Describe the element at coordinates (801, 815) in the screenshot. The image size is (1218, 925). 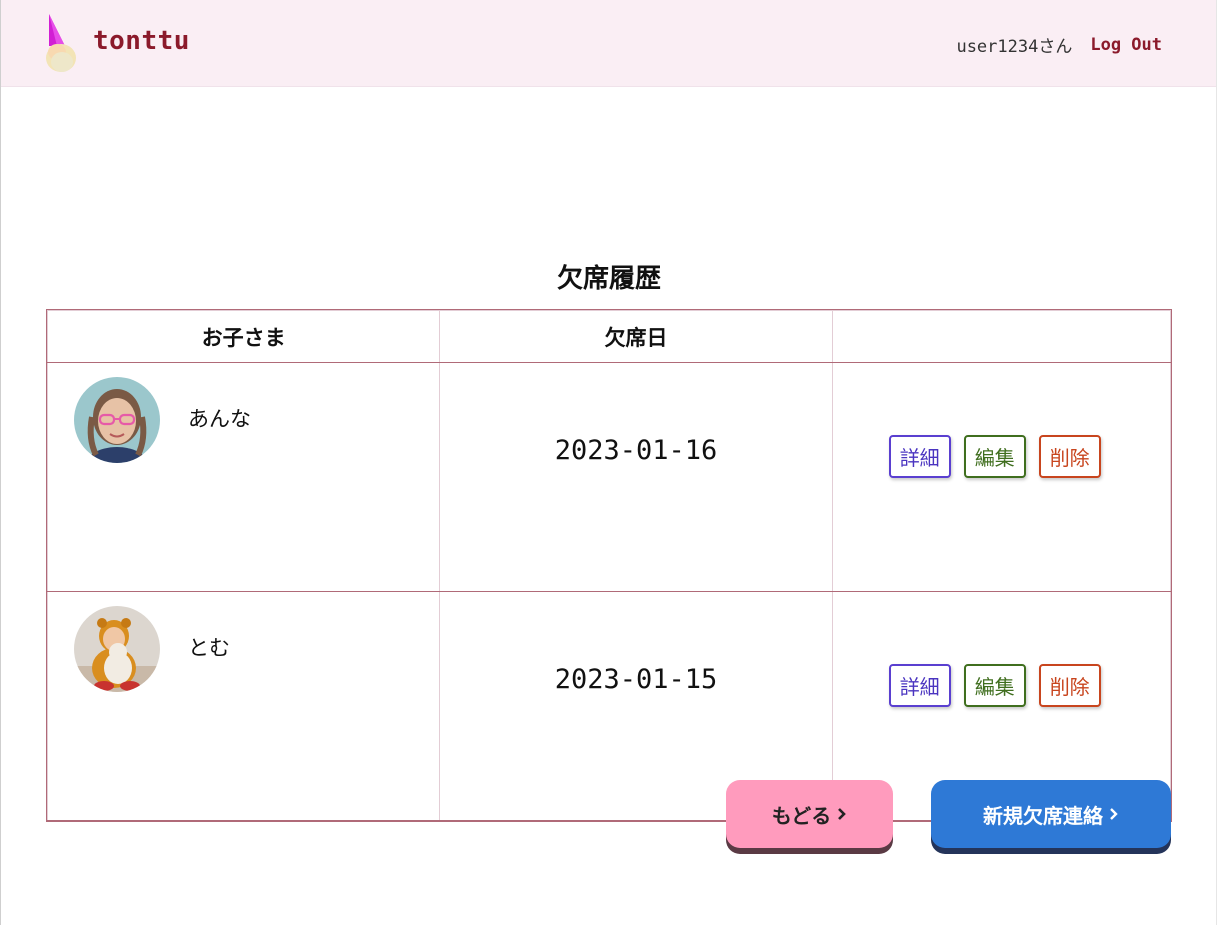
I see `back-button-label: もどる` at that location.